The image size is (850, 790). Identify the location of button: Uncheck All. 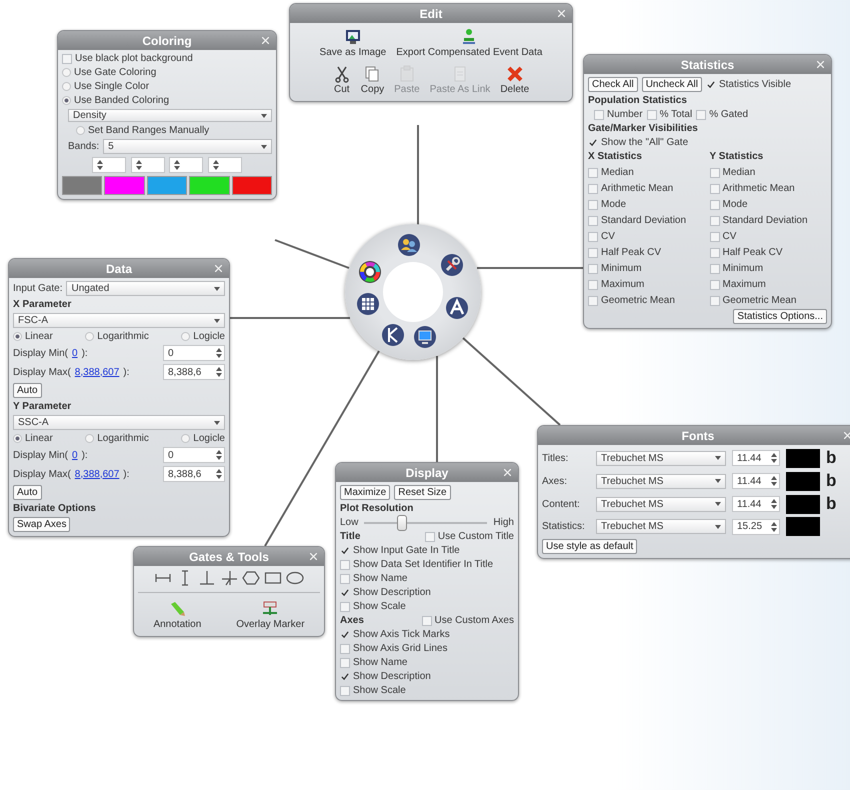
(672, 84).